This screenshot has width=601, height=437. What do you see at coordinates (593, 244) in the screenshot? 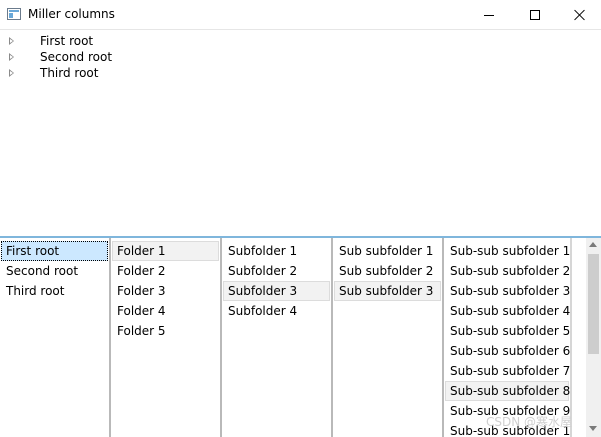
I see `scroll-up-icon` at bounding box center [593, 244].